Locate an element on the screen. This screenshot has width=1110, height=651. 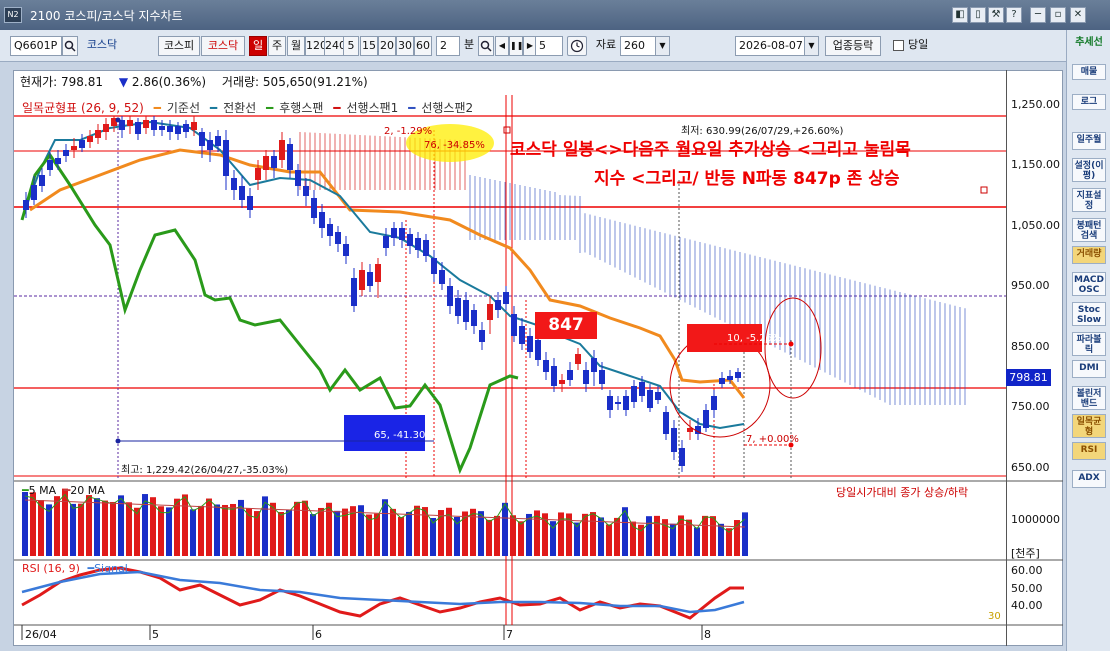
ma-settings-button: 설정(이평) is located at coordinates (1089, 170).